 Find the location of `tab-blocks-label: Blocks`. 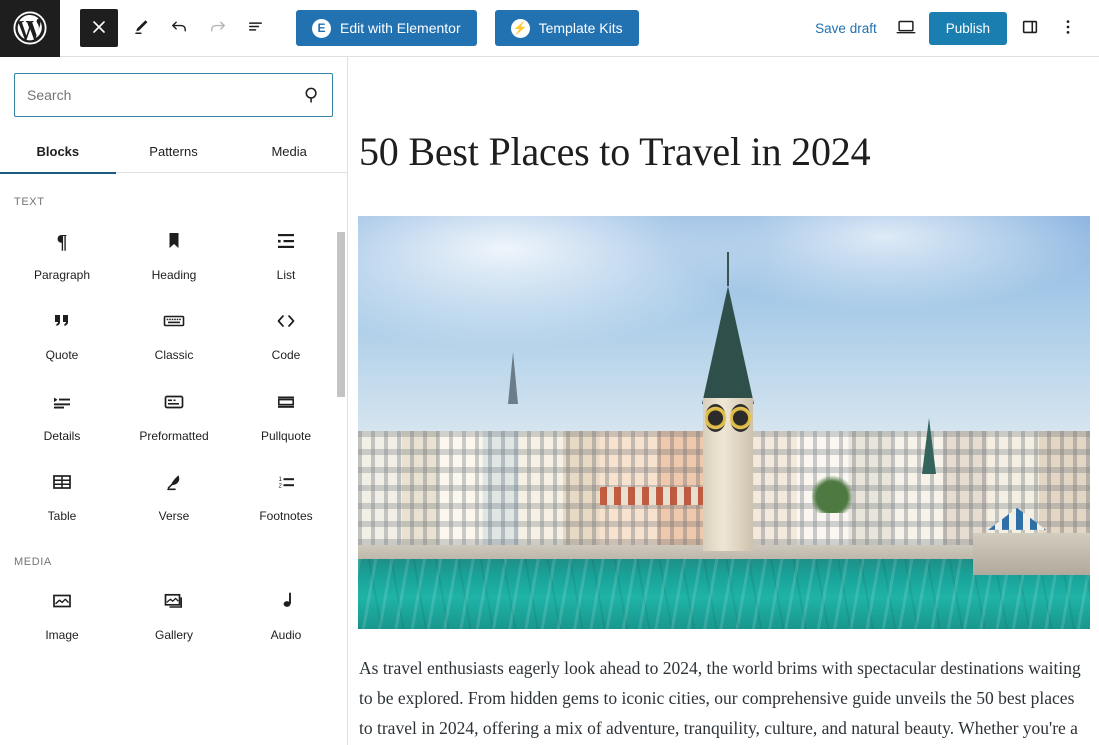

tab-blocks-label: Blocks is located at coordinates (58, 151).